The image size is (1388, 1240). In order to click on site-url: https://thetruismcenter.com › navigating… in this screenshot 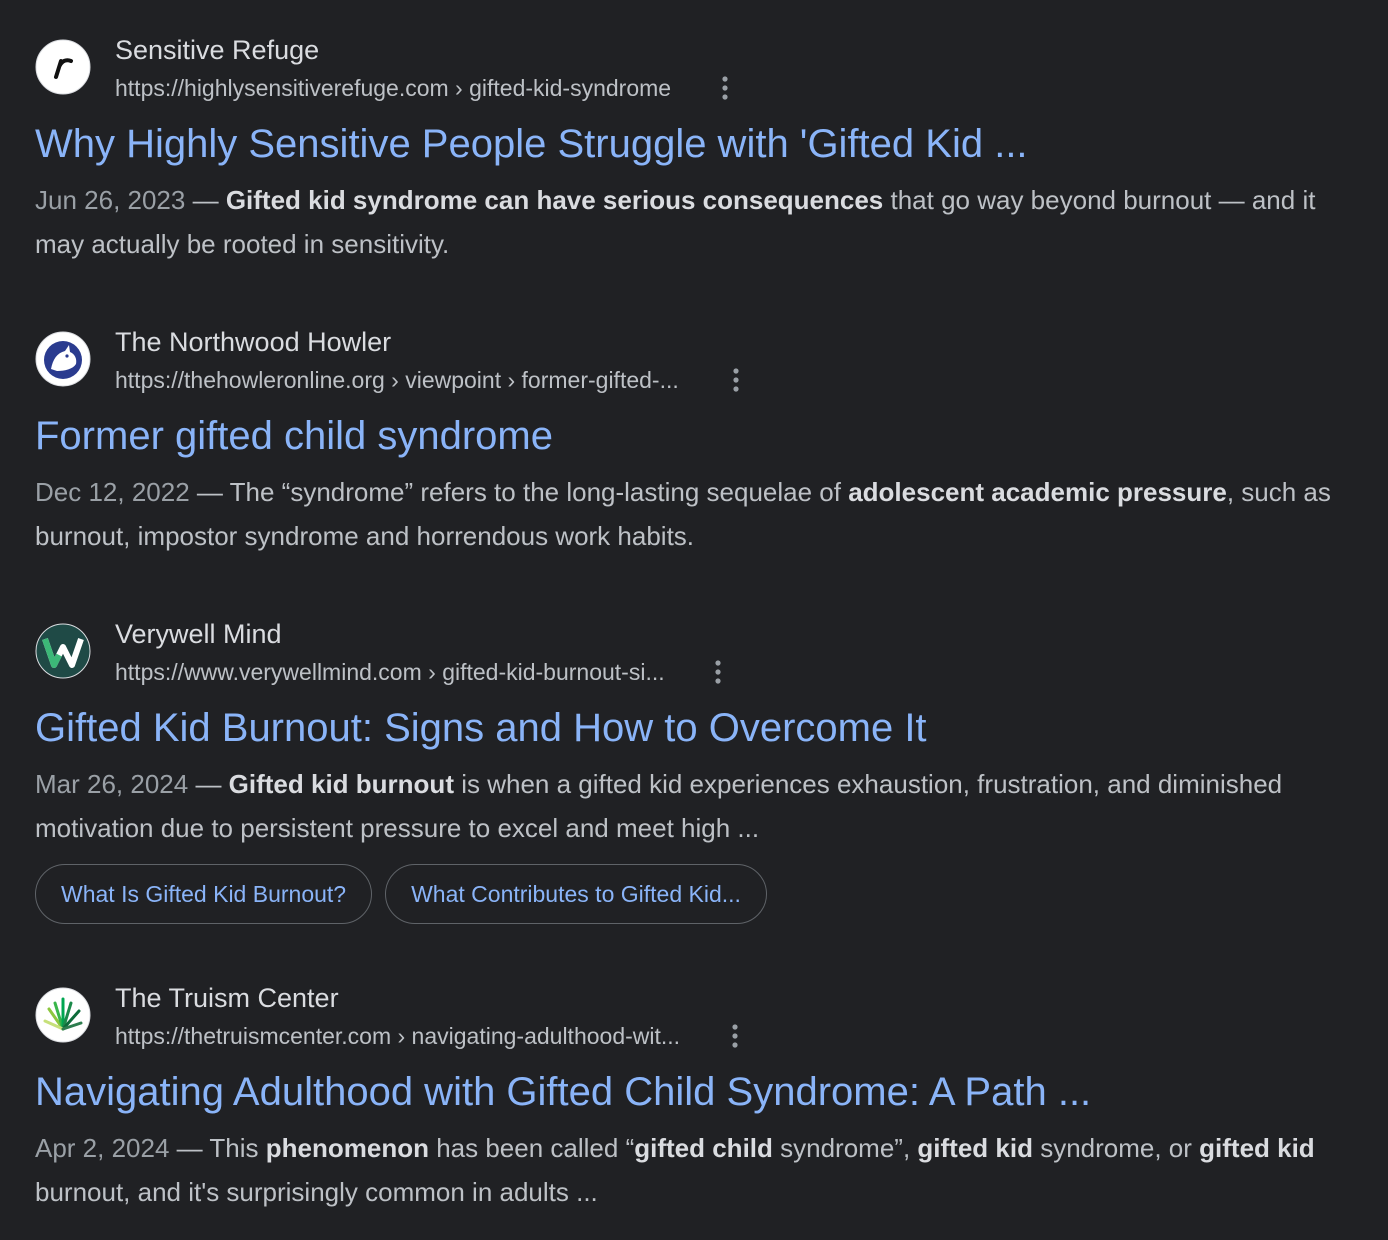, I will do `click(398, 1036)`.